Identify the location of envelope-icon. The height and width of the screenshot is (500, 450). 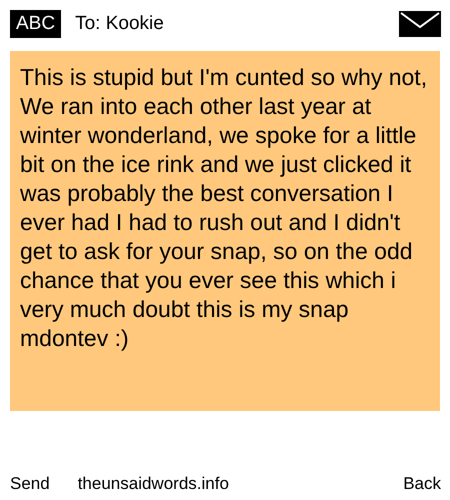
(420, 24).